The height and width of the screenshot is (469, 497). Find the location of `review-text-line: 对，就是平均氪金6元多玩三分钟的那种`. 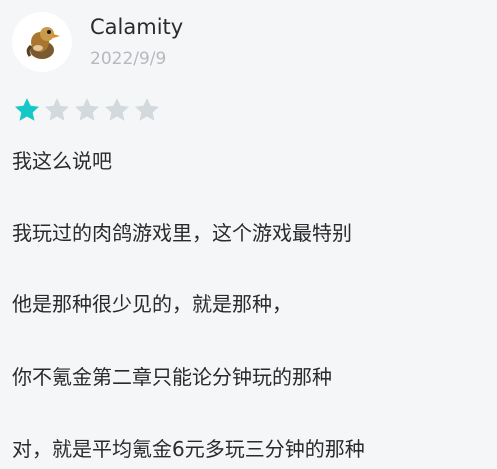

review-text-line: 对，就是平均氪金6元多玩三分钟的那种 is located at coordinates (188, 449).